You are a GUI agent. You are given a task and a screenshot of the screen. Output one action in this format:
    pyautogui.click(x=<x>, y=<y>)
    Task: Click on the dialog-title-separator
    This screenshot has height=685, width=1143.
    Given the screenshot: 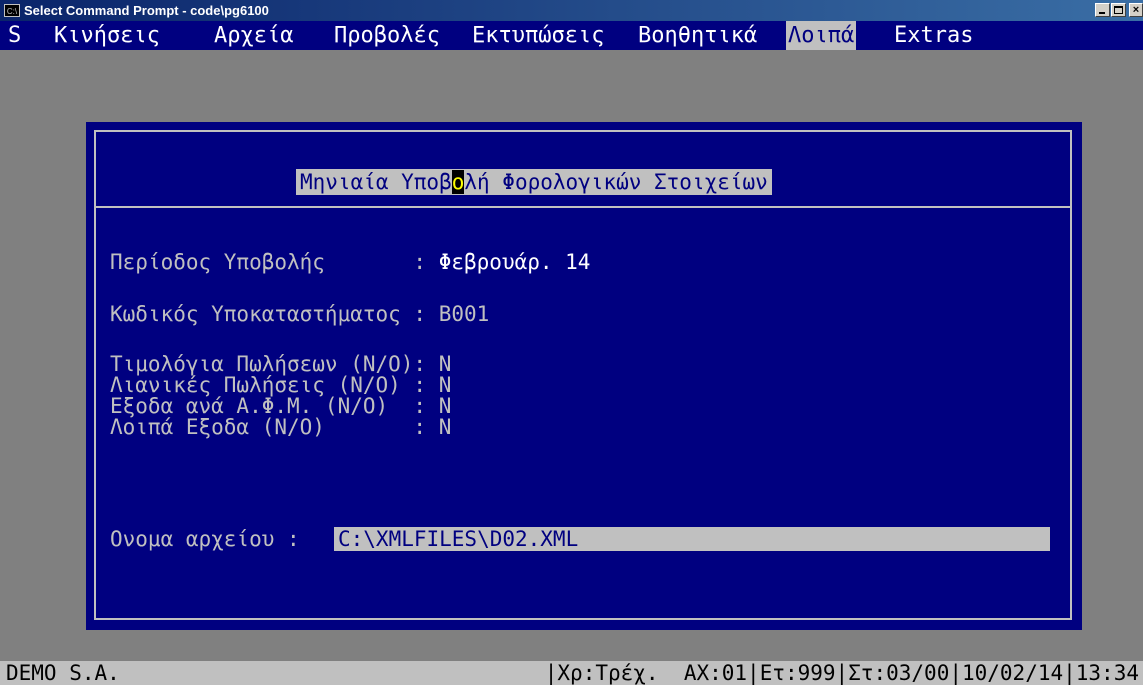 What is the action you would take?
    pyautogui.click(x=583, y=207)
    